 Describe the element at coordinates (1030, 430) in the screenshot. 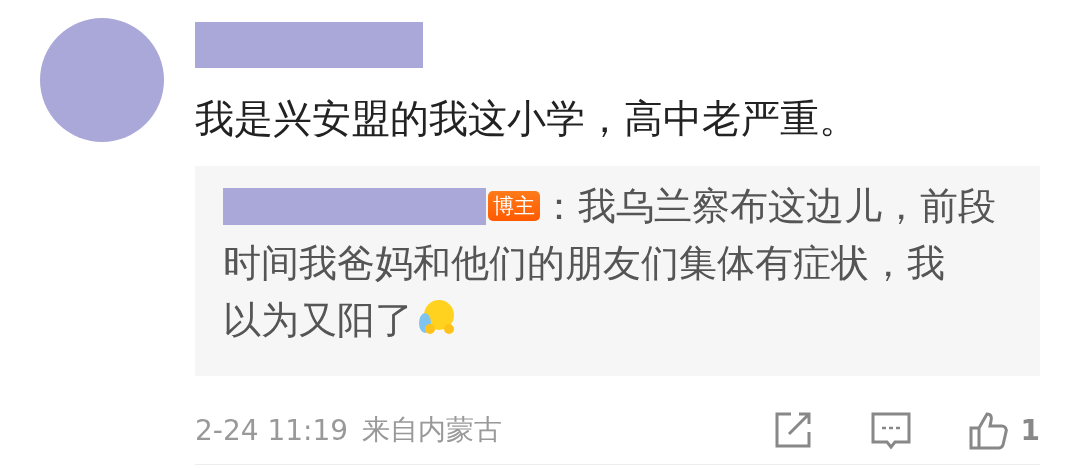

I see `like-count: 1` at that location.